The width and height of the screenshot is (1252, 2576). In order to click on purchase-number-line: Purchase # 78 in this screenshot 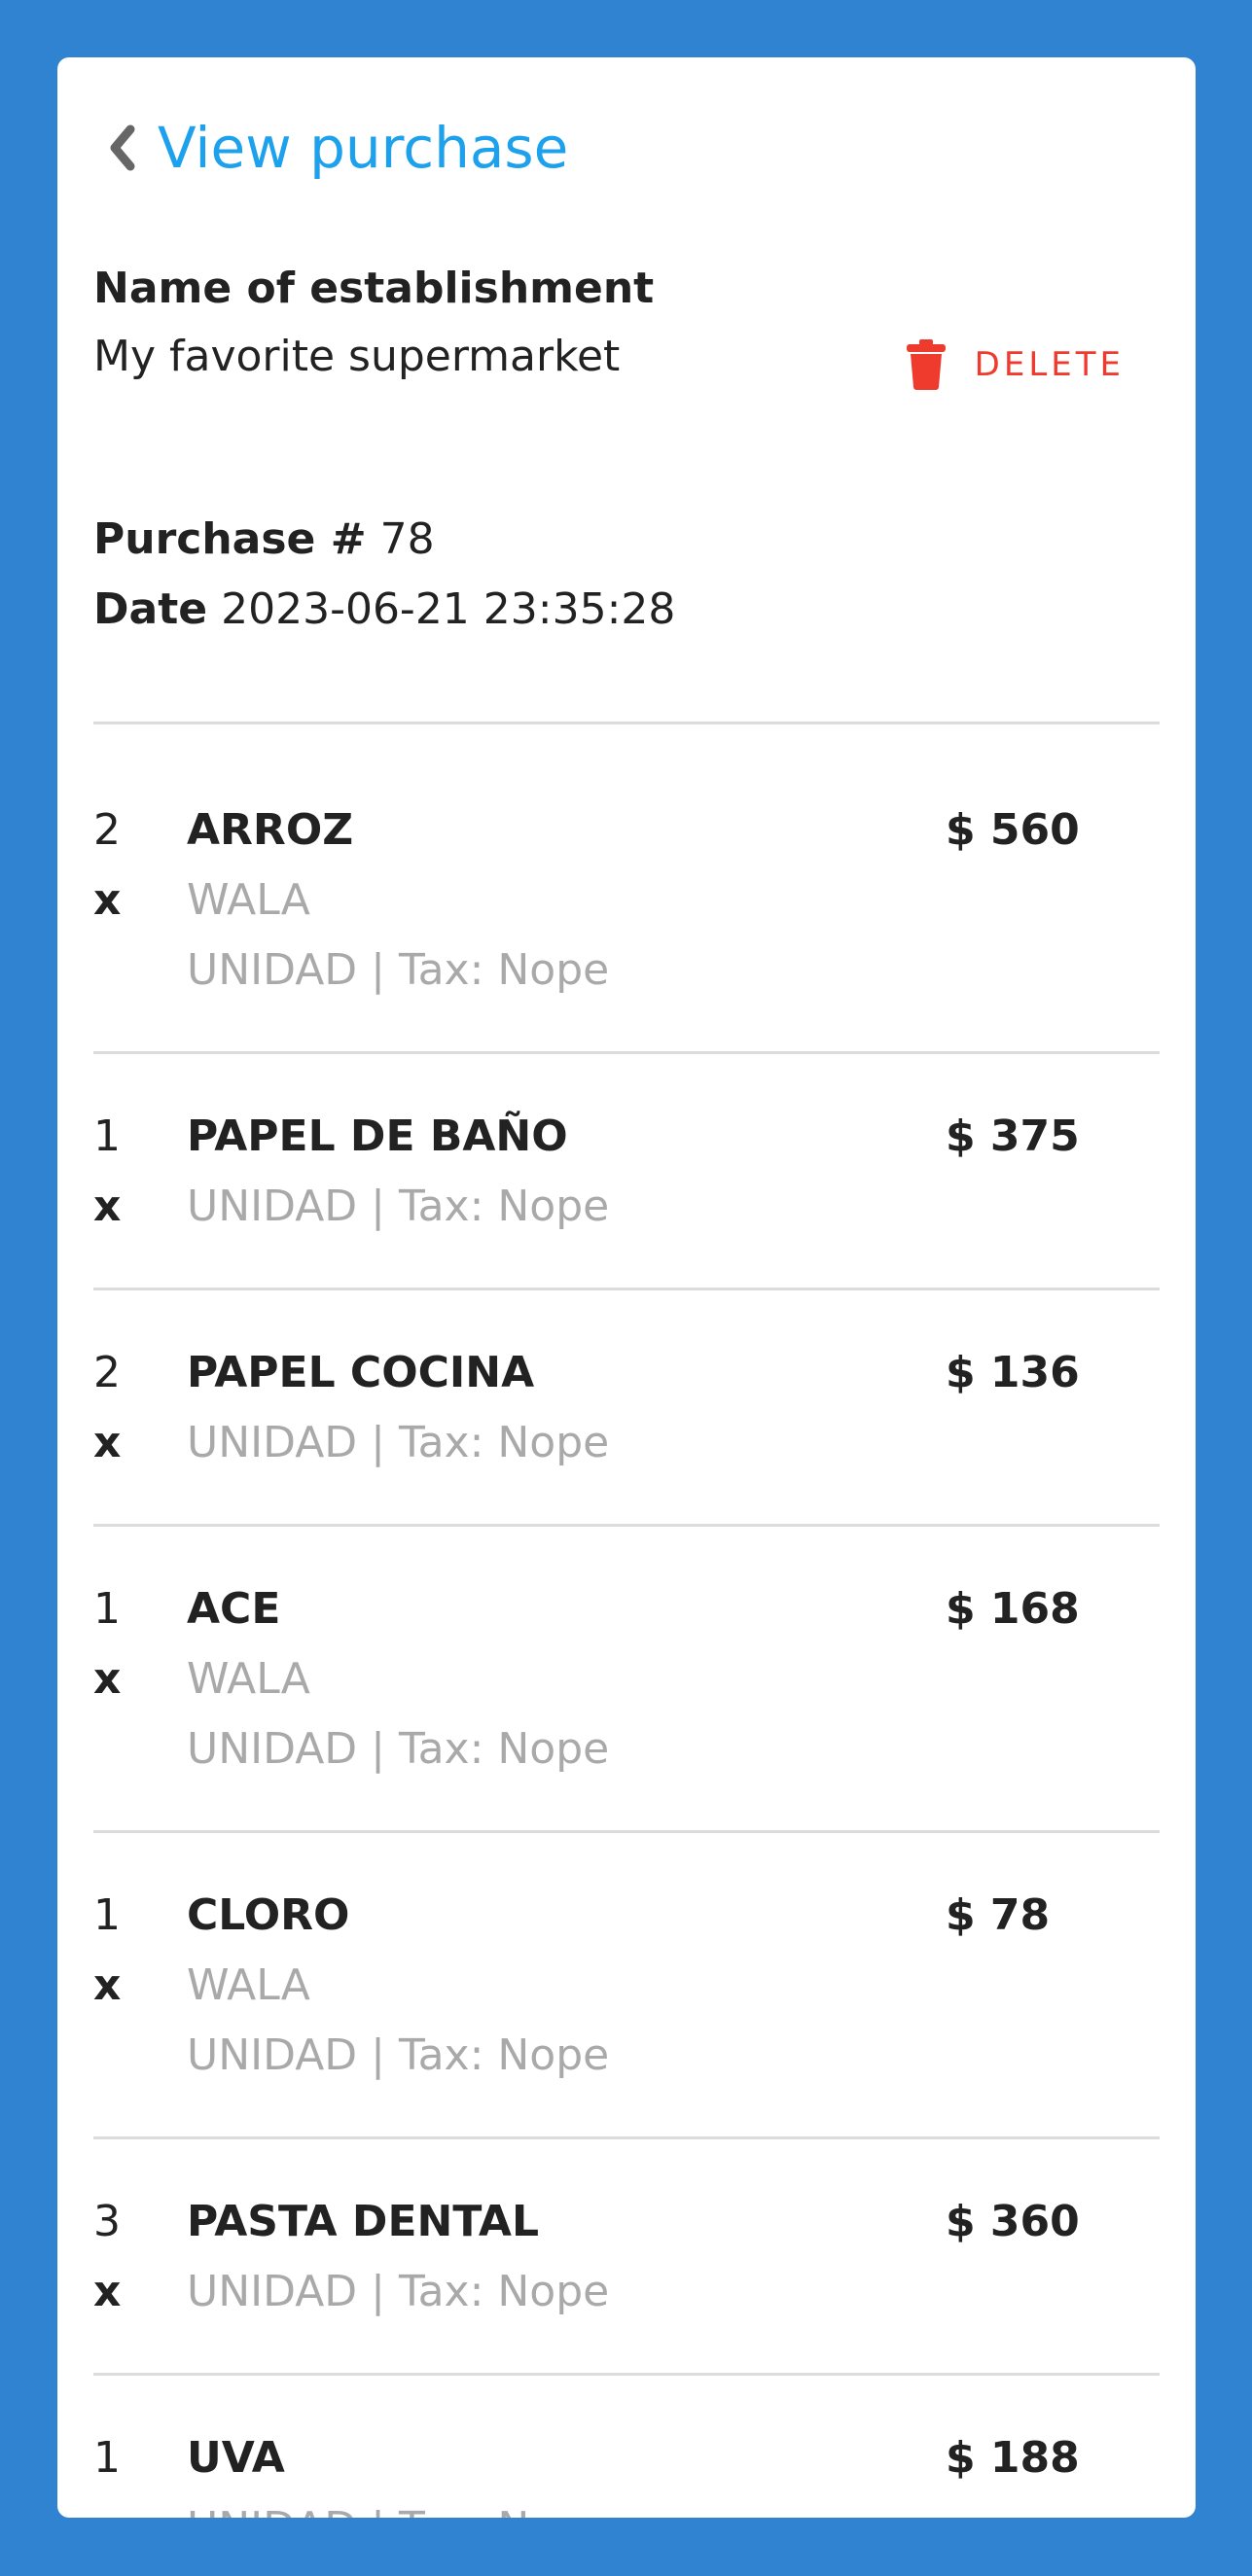, I will do `click(264, 539)`.